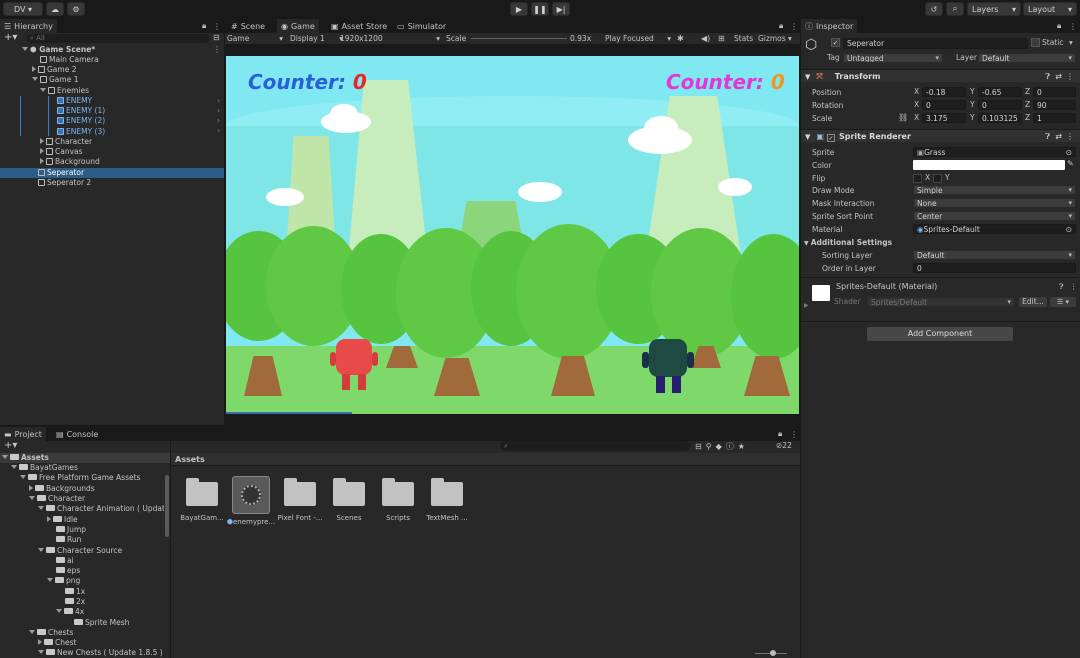 The width and height of the screenshot is (1080, 658). What do you see at coordinates (1054, 92) in the screenshot?
I see `position-z-field: 0` at bounding box center [1054, 92].